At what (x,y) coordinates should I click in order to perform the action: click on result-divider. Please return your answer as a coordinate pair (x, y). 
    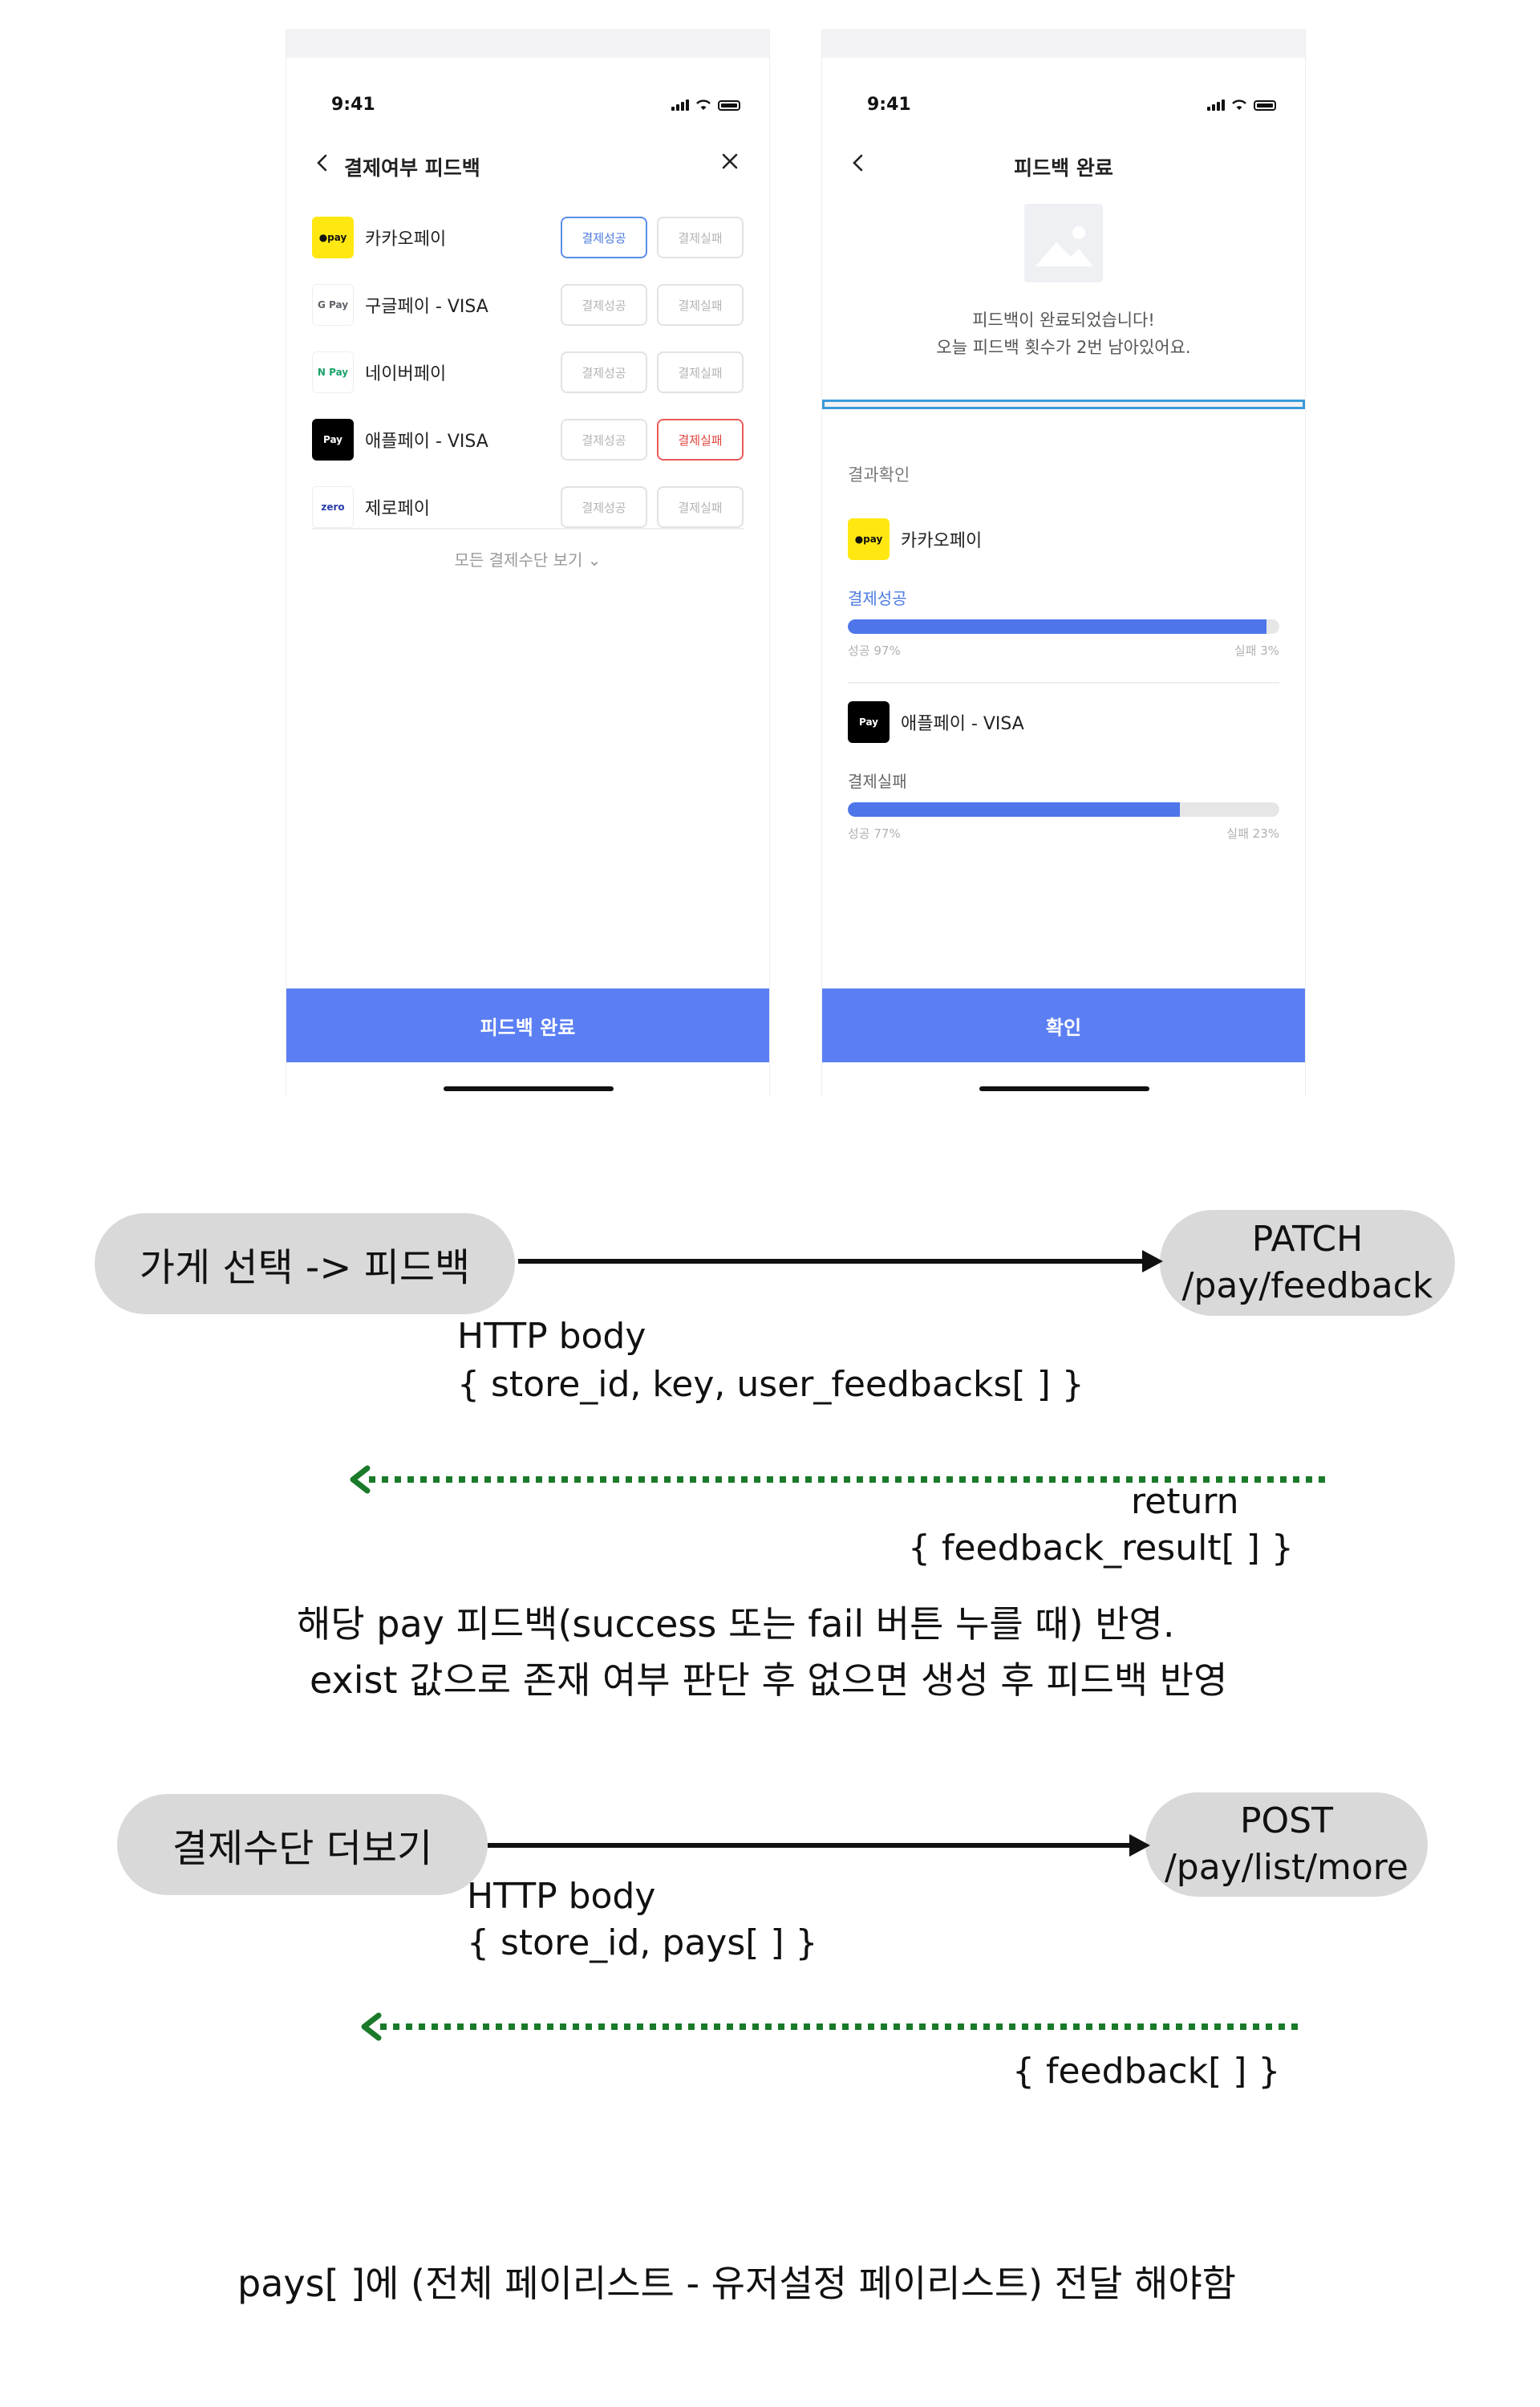
    Looking at the image, I should click on (1063, 683).